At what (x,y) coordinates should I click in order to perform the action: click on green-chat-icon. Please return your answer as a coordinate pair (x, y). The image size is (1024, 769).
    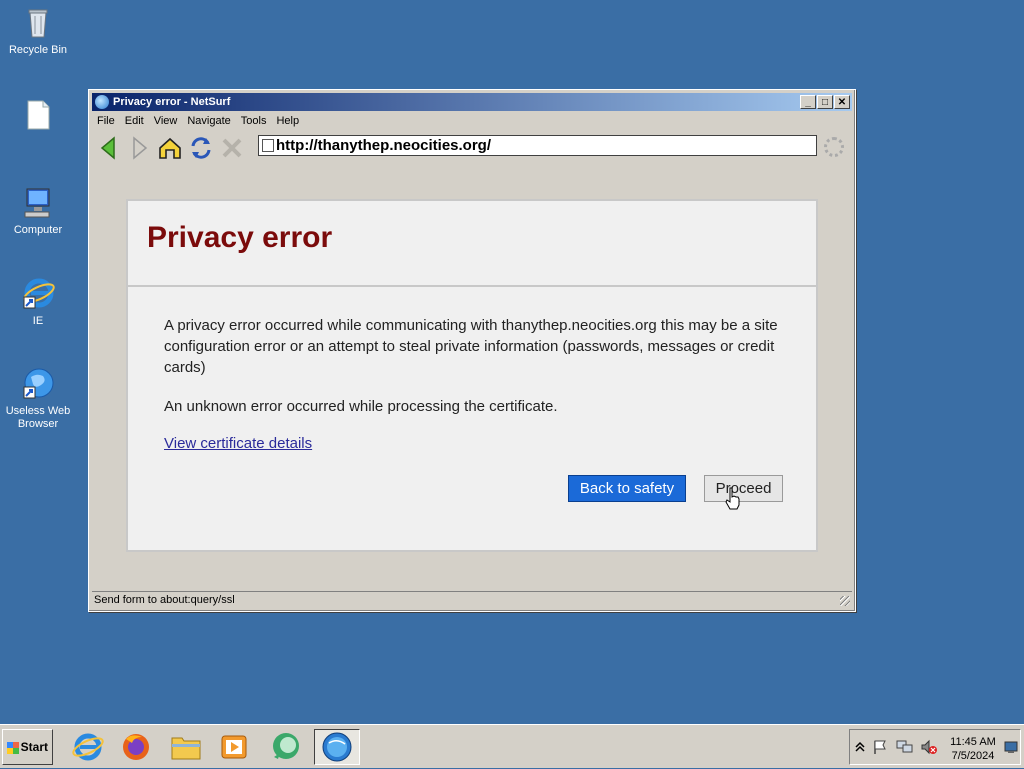
    Looking at the image, I should click on (286, 746).